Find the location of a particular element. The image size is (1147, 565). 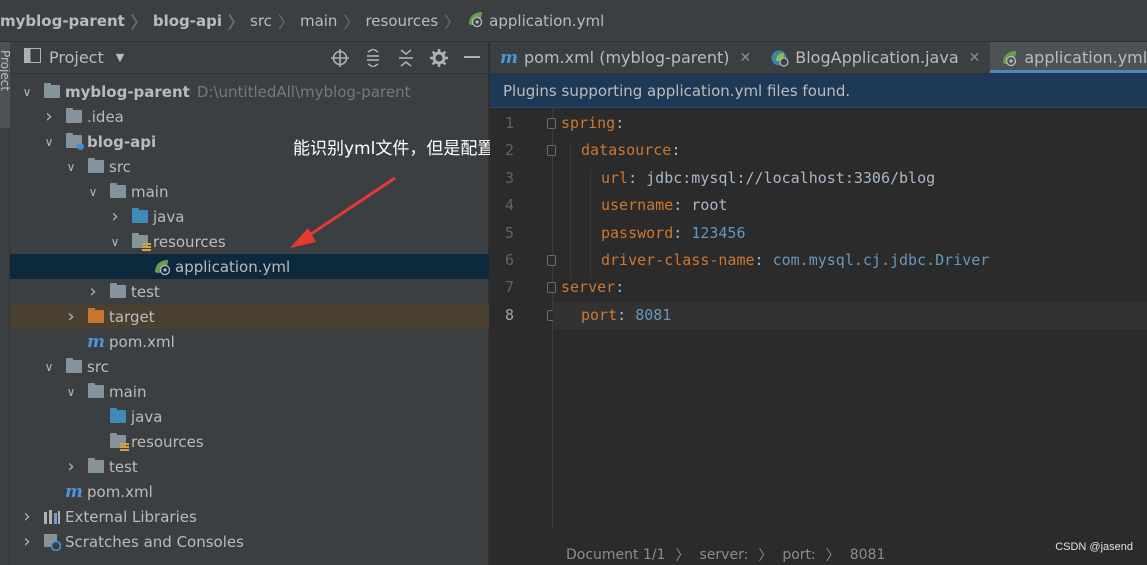

status-document: Document 1/1 is located at coordinates (616, 555).